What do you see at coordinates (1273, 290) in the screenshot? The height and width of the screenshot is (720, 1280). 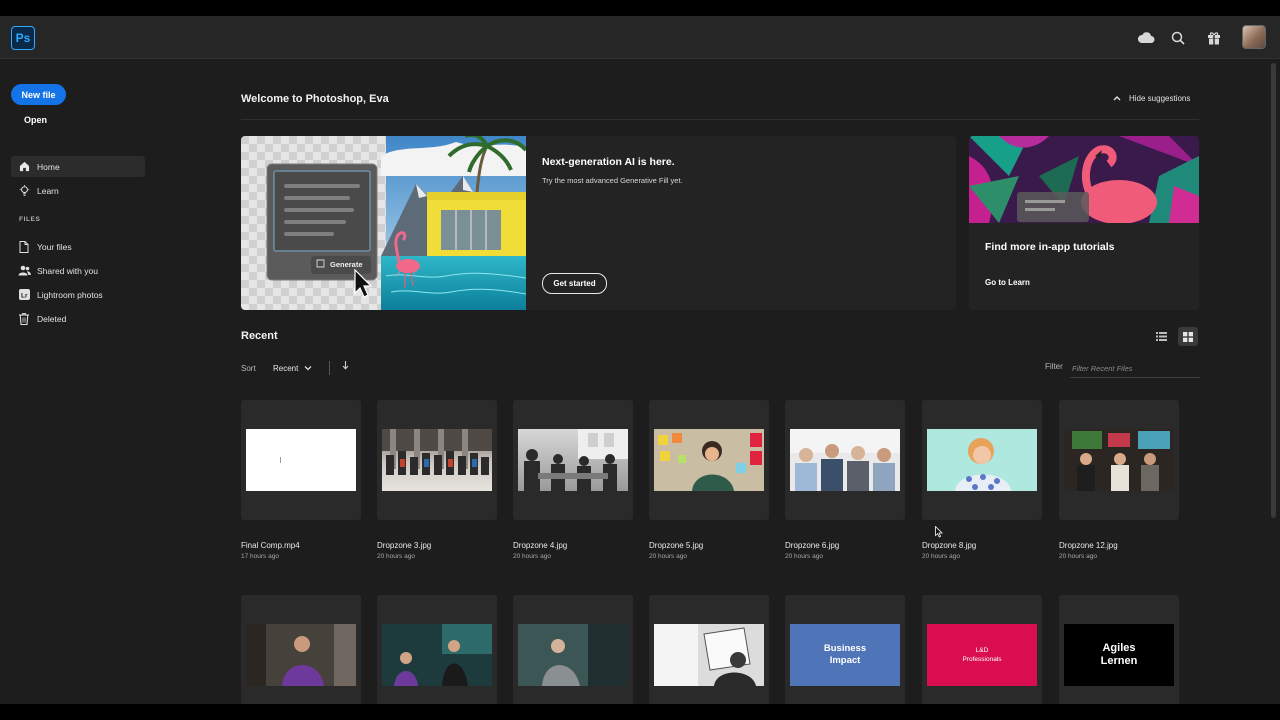 I see `scrollbar-thumb` at bounding box center [1273, 290].